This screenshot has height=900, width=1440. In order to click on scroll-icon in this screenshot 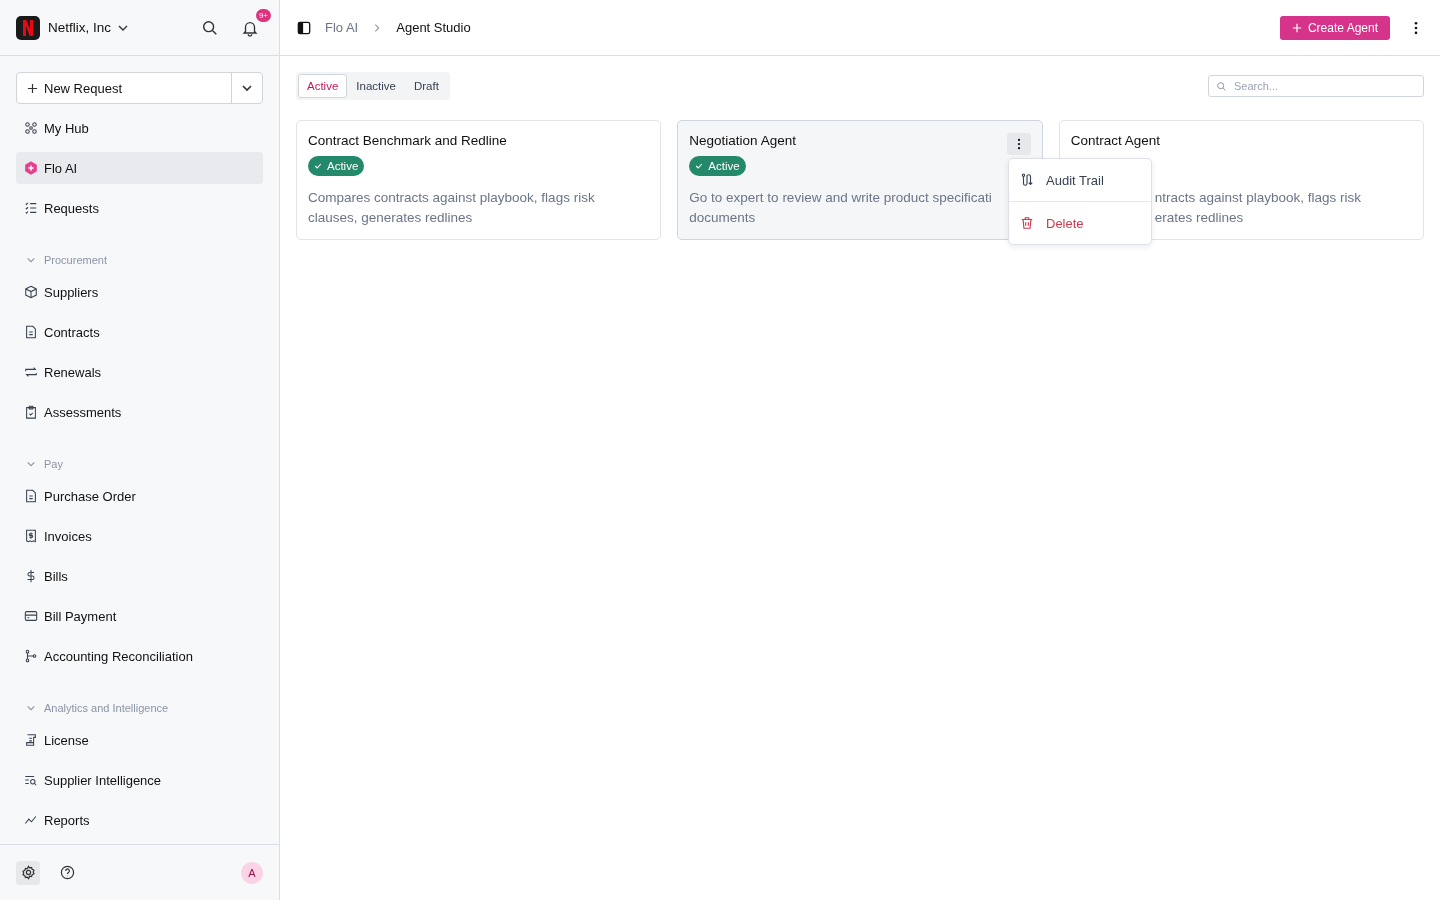, I will do `click(31, 740)`.